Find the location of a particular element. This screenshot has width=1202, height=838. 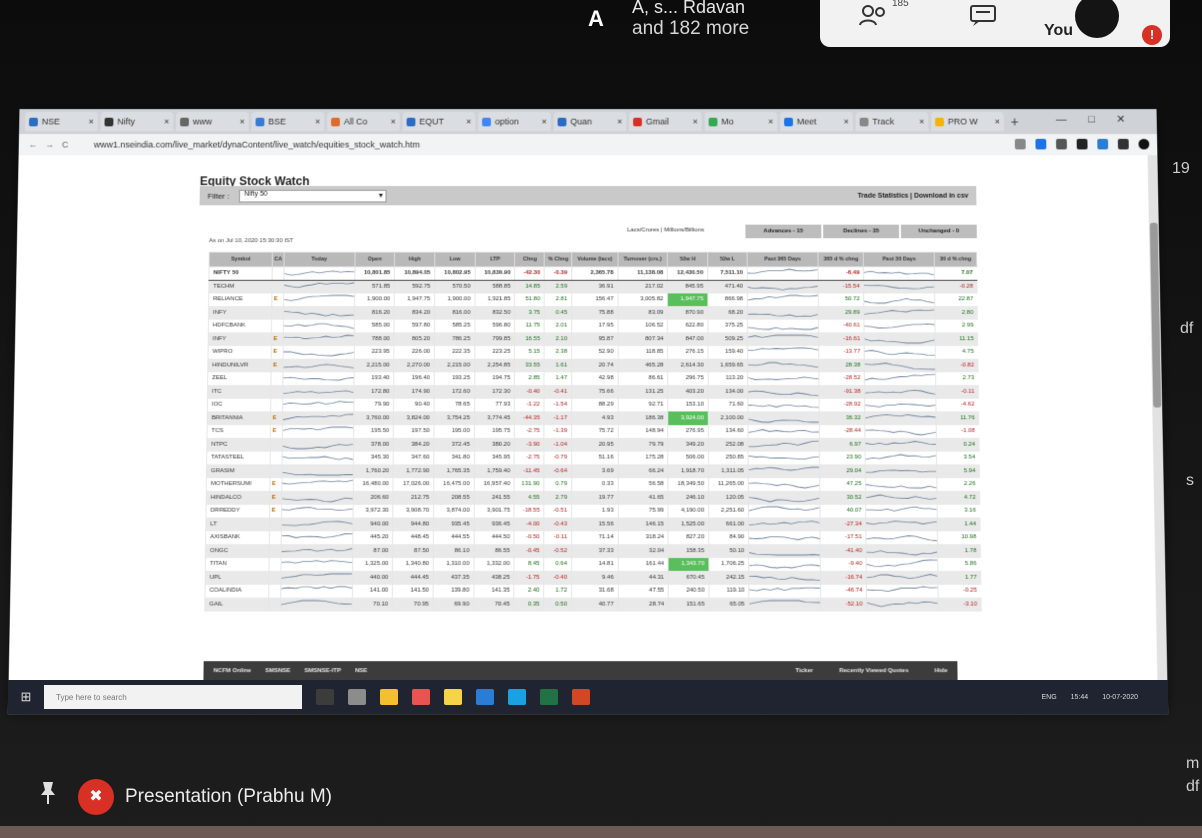

self-video-tile is located at coordinates (1097, 19).